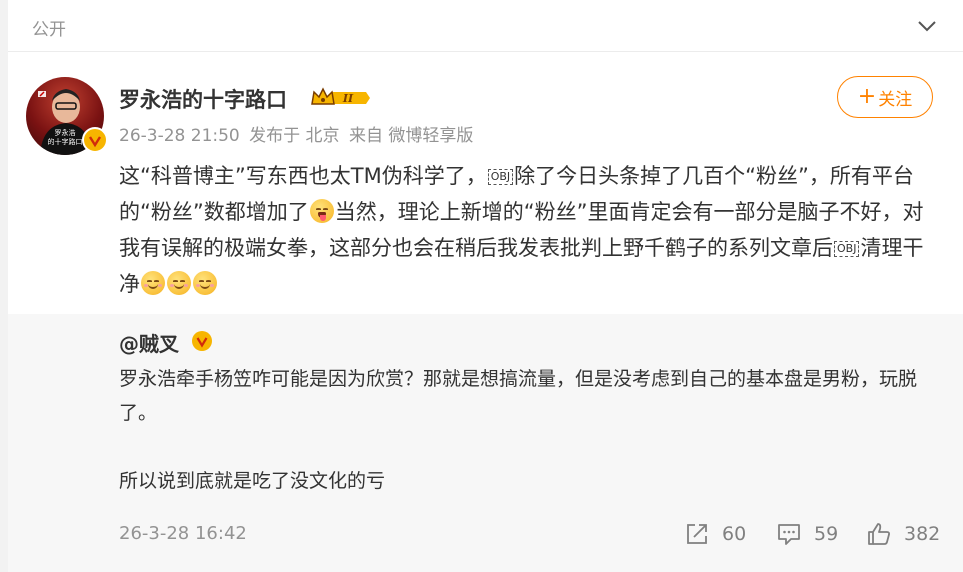 This screenshot has height=572, width=963. Describe the element at coordinates (411, 136) in the screenshot. I see `post-source: 来自 微博轻享版` at that location.